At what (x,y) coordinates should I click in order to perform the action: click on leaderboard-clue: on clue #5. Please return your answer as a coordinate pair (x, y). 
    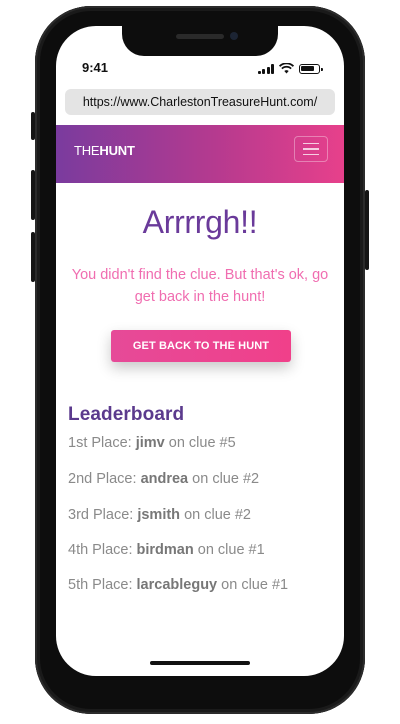
    Looking at the image, I should click on (202, 443).